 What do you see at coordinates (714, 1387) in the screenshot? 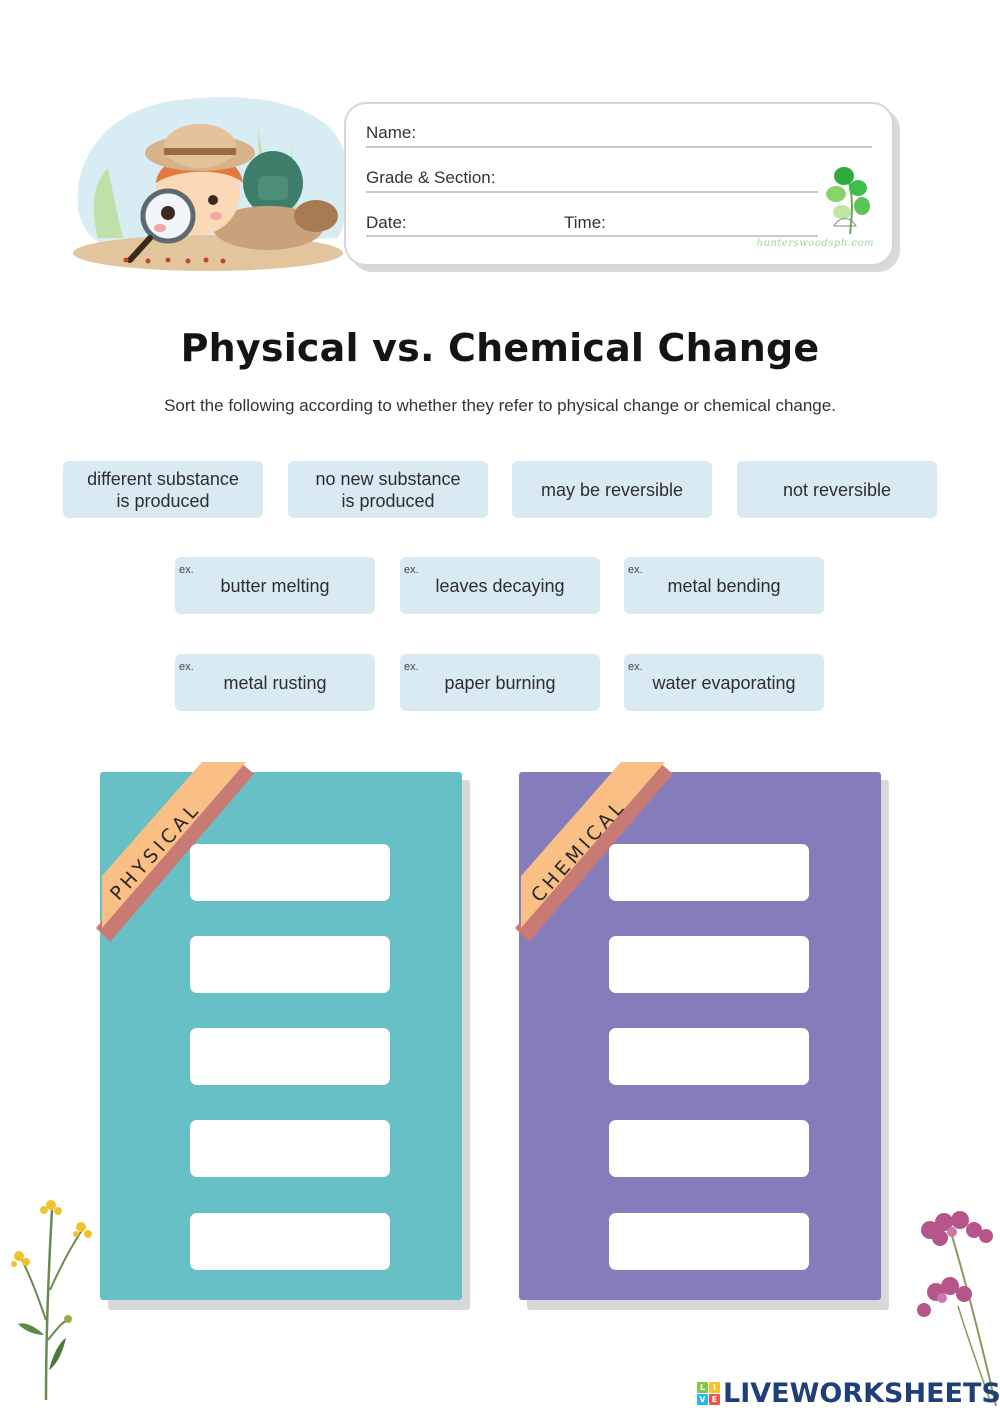
I see `logo-square: I` at bounding box center [714, 1387].